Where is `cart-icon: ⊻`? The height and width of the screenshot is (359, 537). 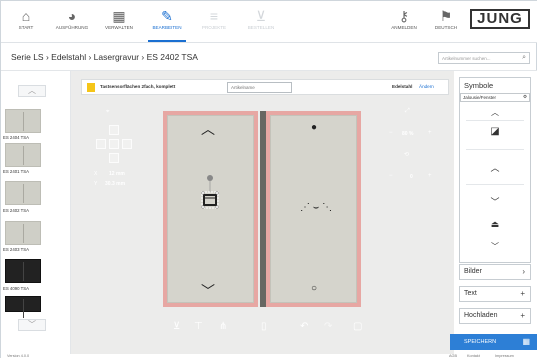
cart-icon: ⊻ is located at coordinates (261, 16).